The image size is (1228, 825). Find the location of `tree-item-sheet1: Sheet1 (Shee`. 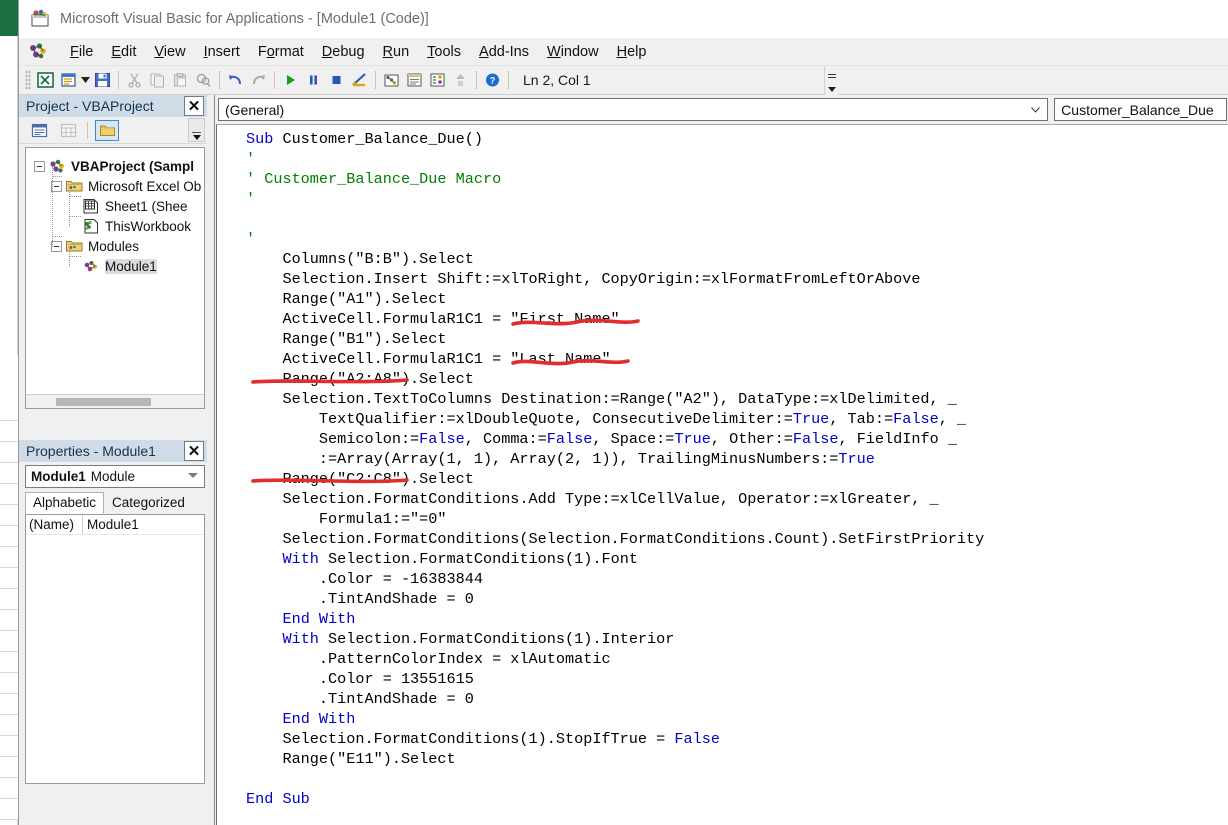

tree-item-sheet1: Sheet1 (Shee is located at coordinates (117, 206).